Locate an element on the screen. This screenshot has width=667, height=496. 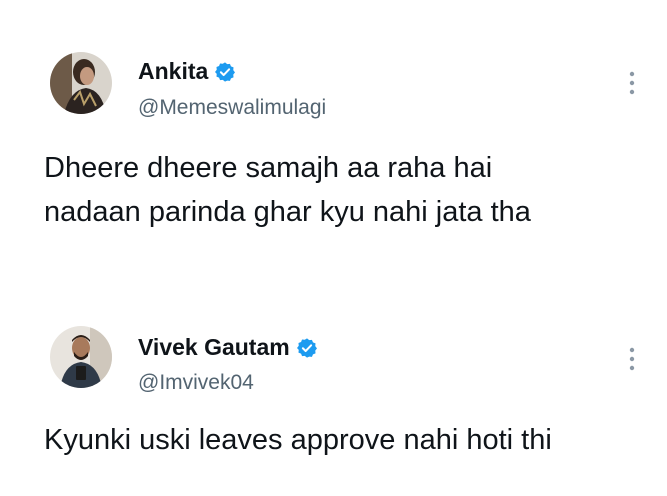
name-row: Vivek Gautam is located at coordinates (228, 347).